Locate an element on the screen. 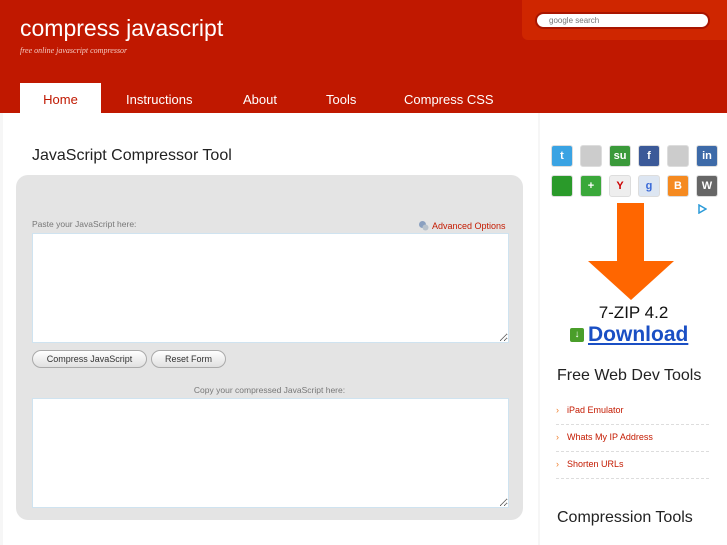 This screenshot has height=545, width=727. twitter-icon: t is located at coordinates (562, 156).